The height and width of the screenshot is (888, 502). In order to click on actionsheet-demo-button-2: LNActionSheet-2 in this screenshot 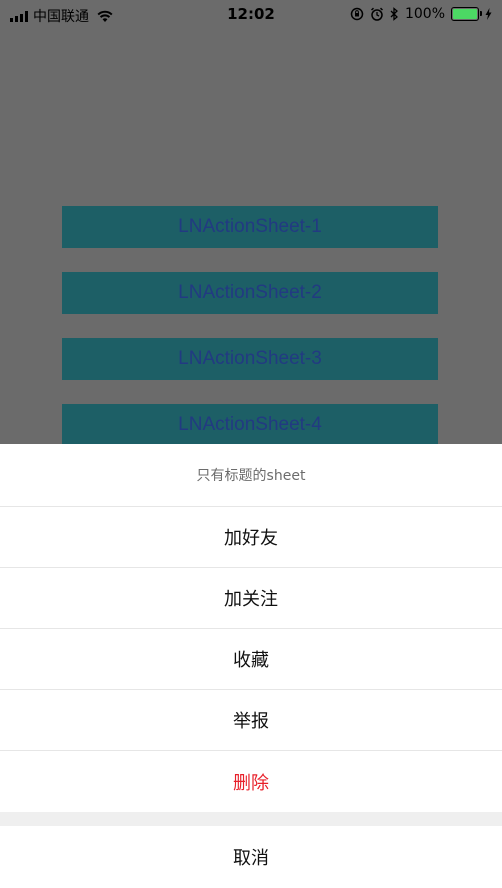, I will do `click(250, 293)`.